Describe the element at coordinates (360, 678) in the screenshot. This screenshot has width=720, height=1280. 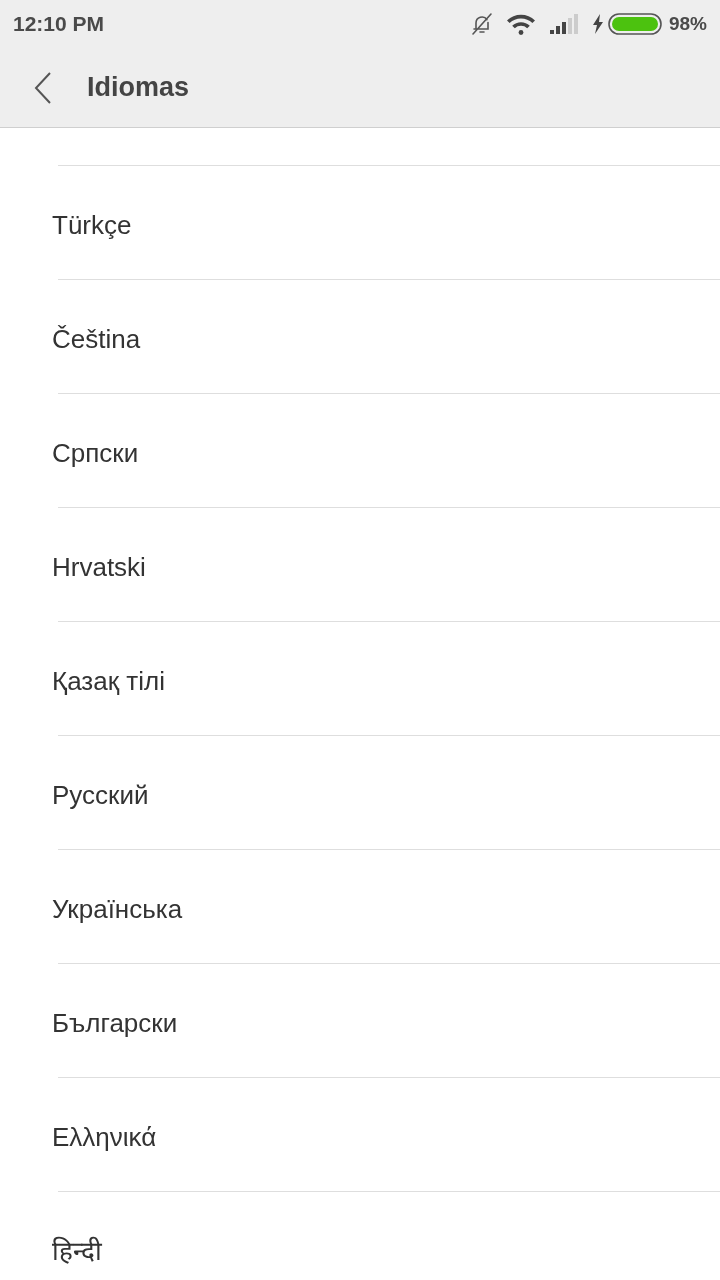
I see `language-item: Қазақ тілі` at that location.